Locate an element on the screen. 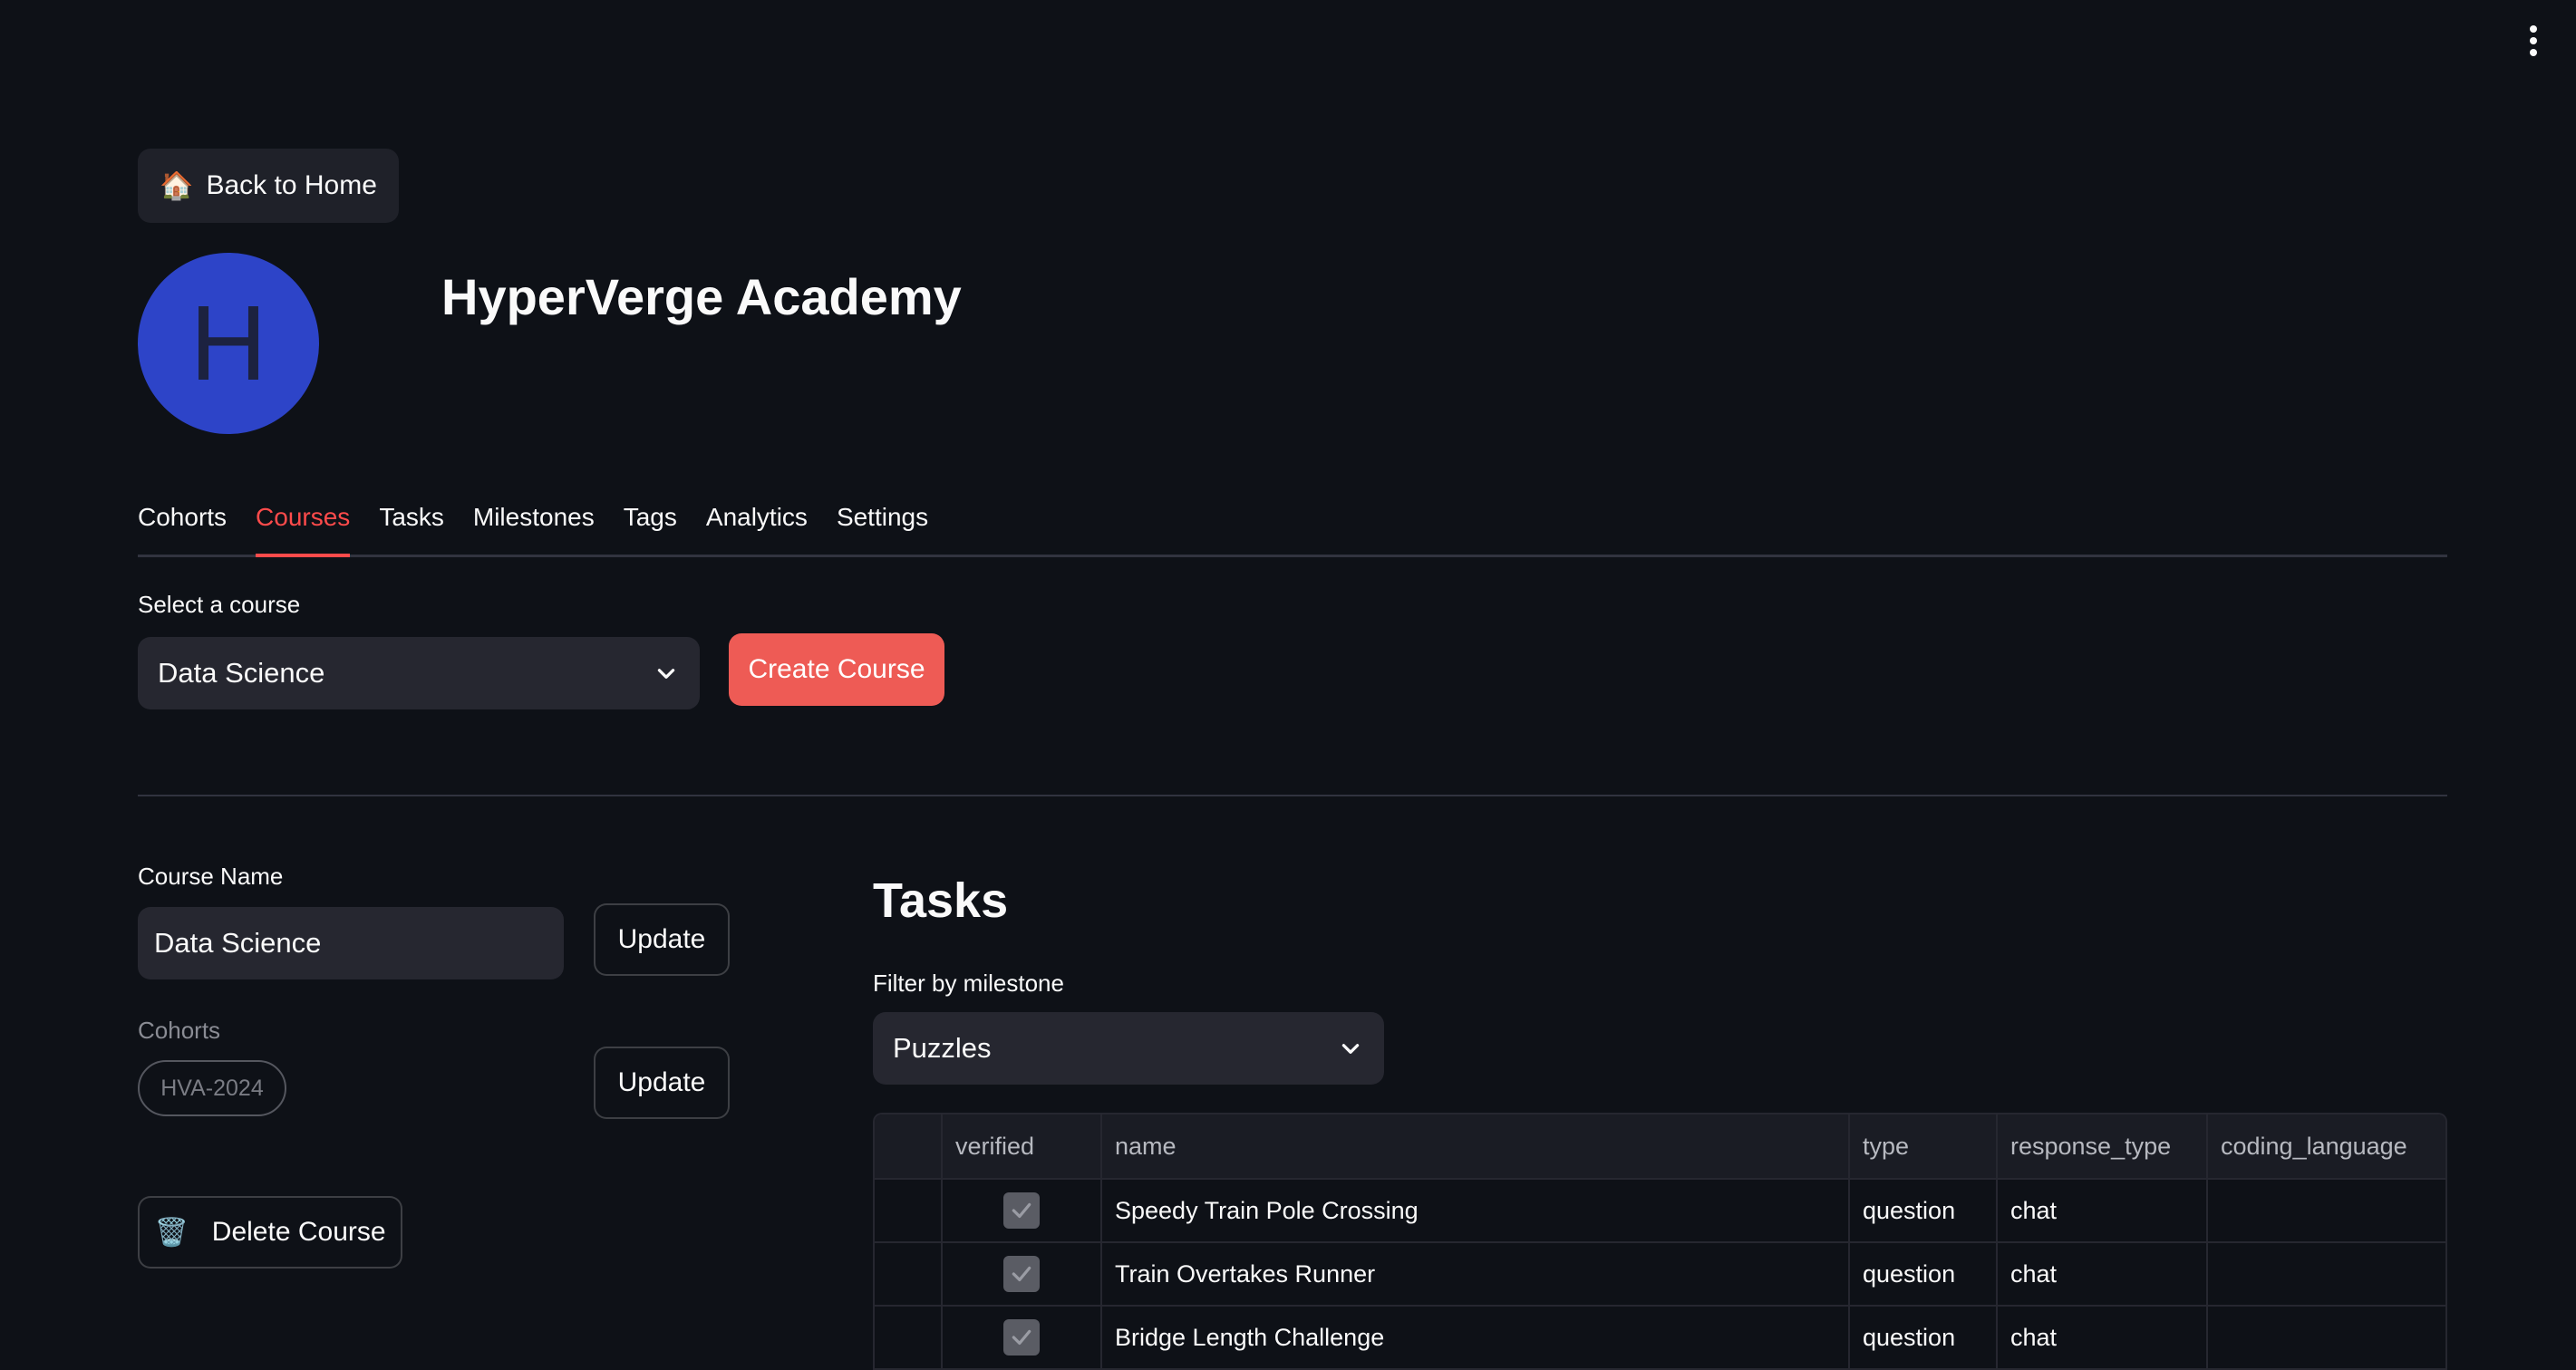 The width and height of the screenshot is (2576, 1370). table-row: Train Overtakes Runner question chat is located at coordinates (1660, 1274).